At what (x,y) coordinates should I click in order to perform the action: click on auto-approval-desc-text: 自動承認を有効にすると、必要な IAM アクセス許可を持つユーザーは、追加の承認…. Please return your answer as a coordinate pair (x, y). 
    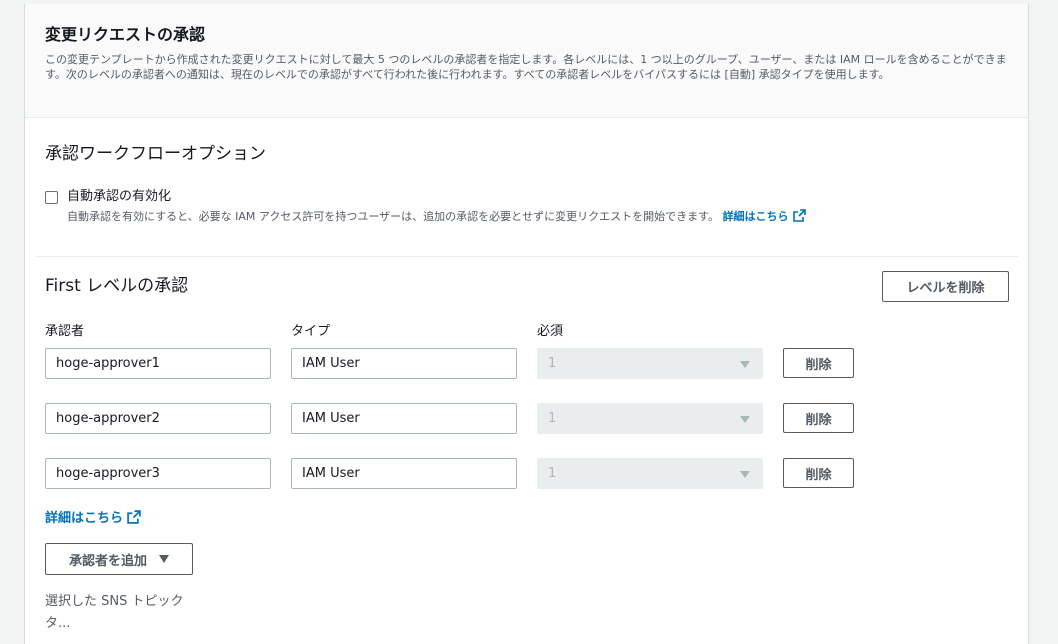
    Looking at the image, I should click on (393, 216).